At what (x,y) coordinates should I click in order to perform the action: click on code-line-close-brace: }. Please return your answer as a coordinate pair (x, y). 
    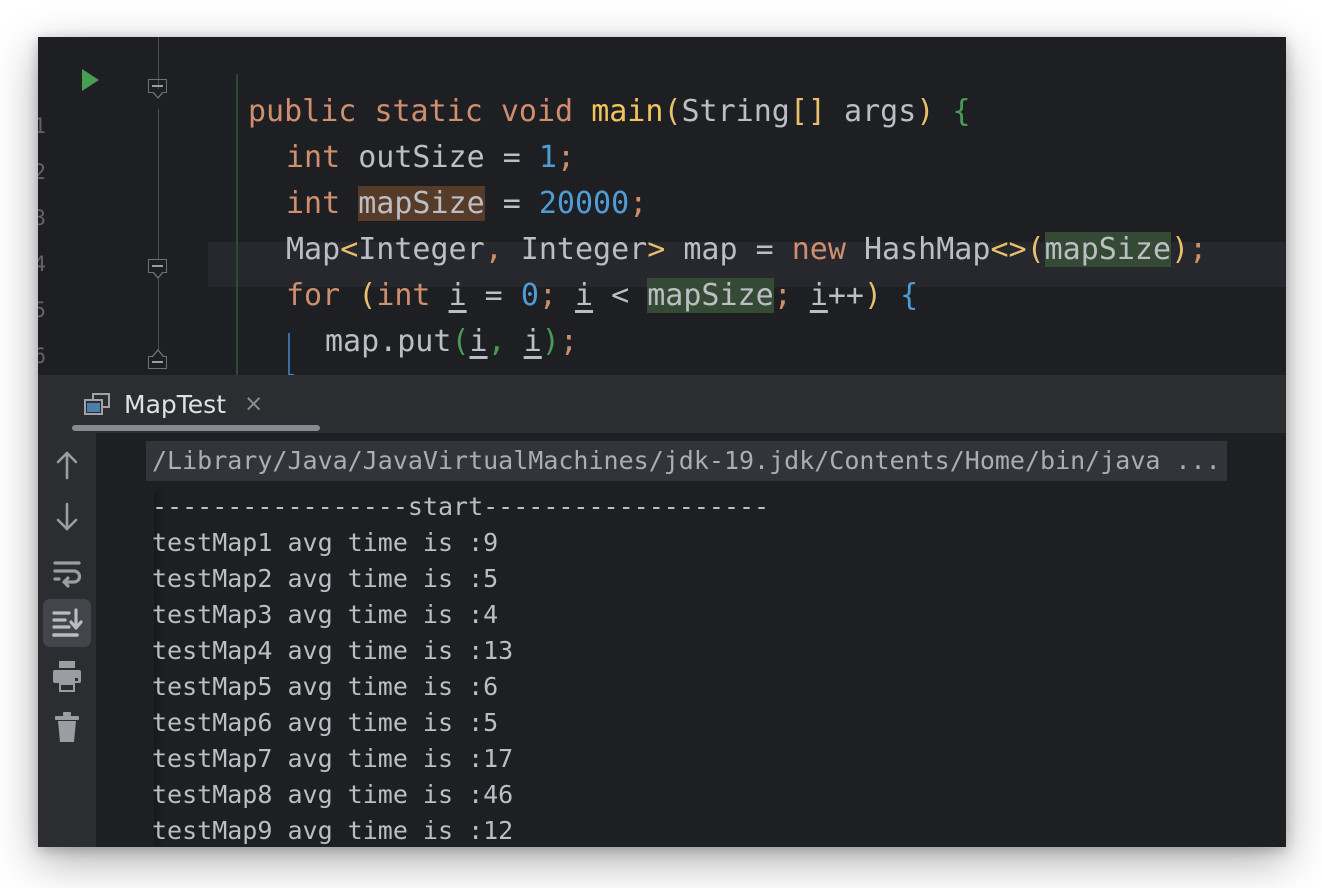
    Looking at the image, I should click on (295, 370).